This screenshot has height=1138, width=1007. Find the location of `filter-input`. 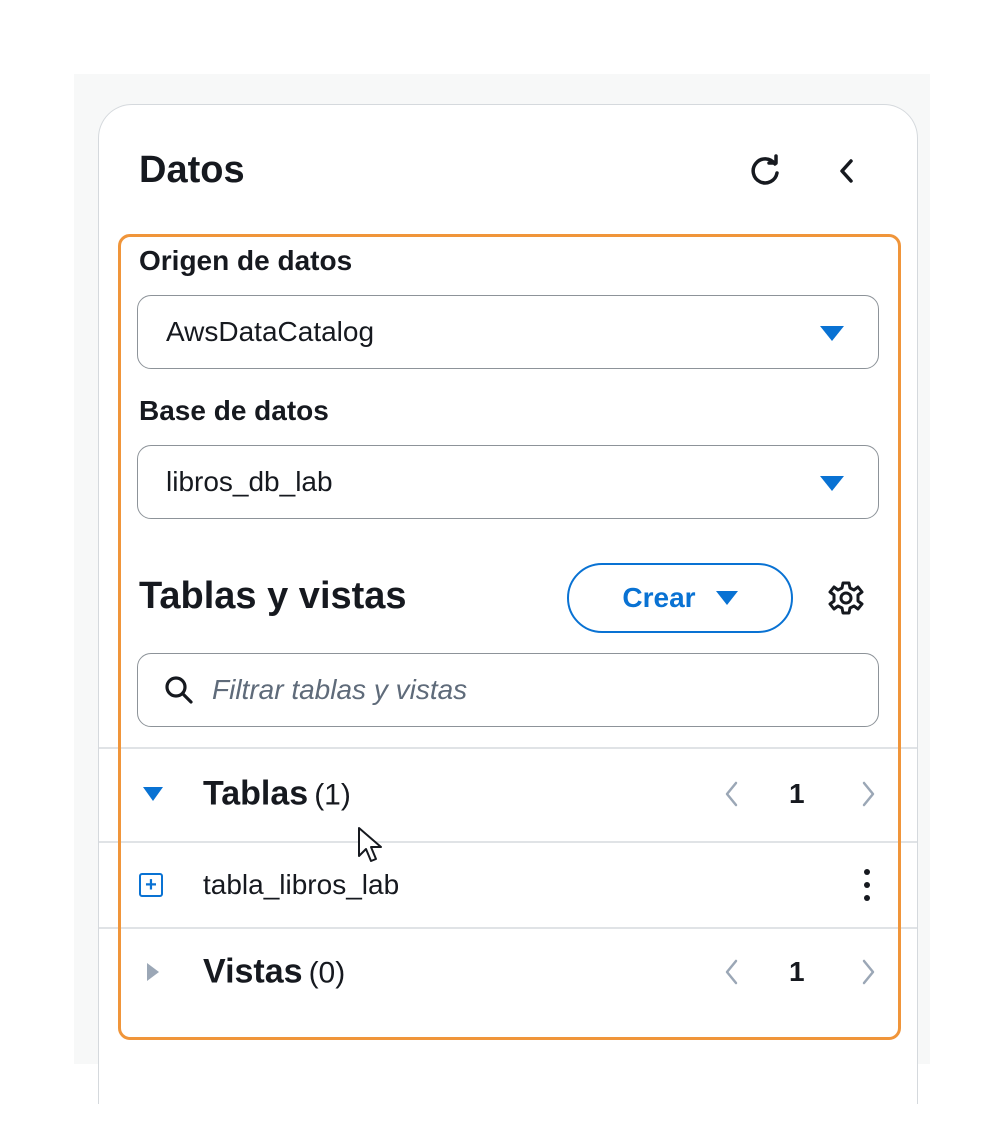

filter-input is located at coordinates (512, 690).